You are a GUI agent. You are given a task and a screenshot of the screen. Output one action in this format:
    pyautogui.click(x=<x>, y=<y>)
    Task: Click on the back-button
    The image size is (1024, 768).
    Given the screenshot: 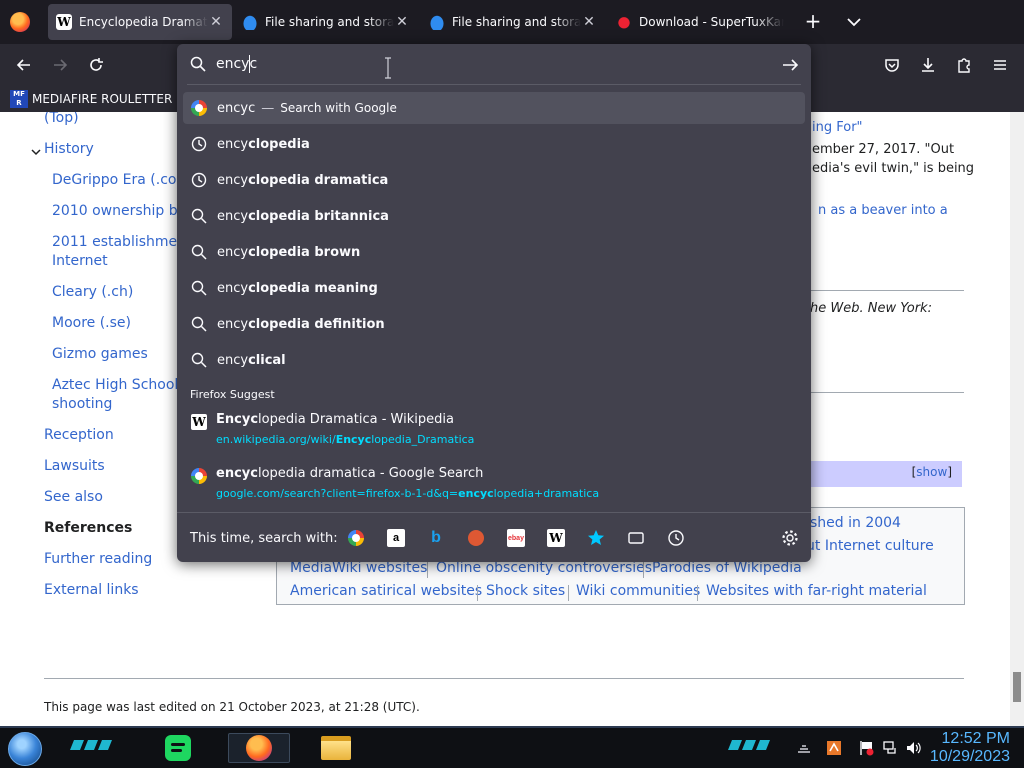 What is the action you would take?
    pyautogui.click(x=24, y=65)
    